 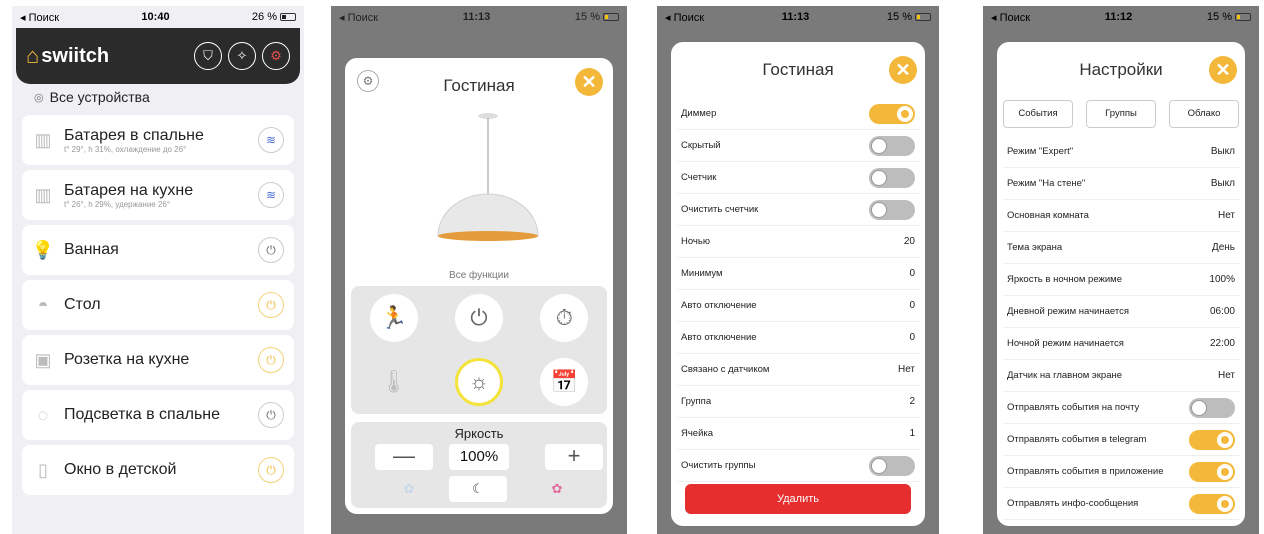 What do you see at coordinates (158, 56) in the screenshot?
I see `app-header: ⌂ swiitch ⛉ ✧ ⚙` at bounding box center [158, 56].